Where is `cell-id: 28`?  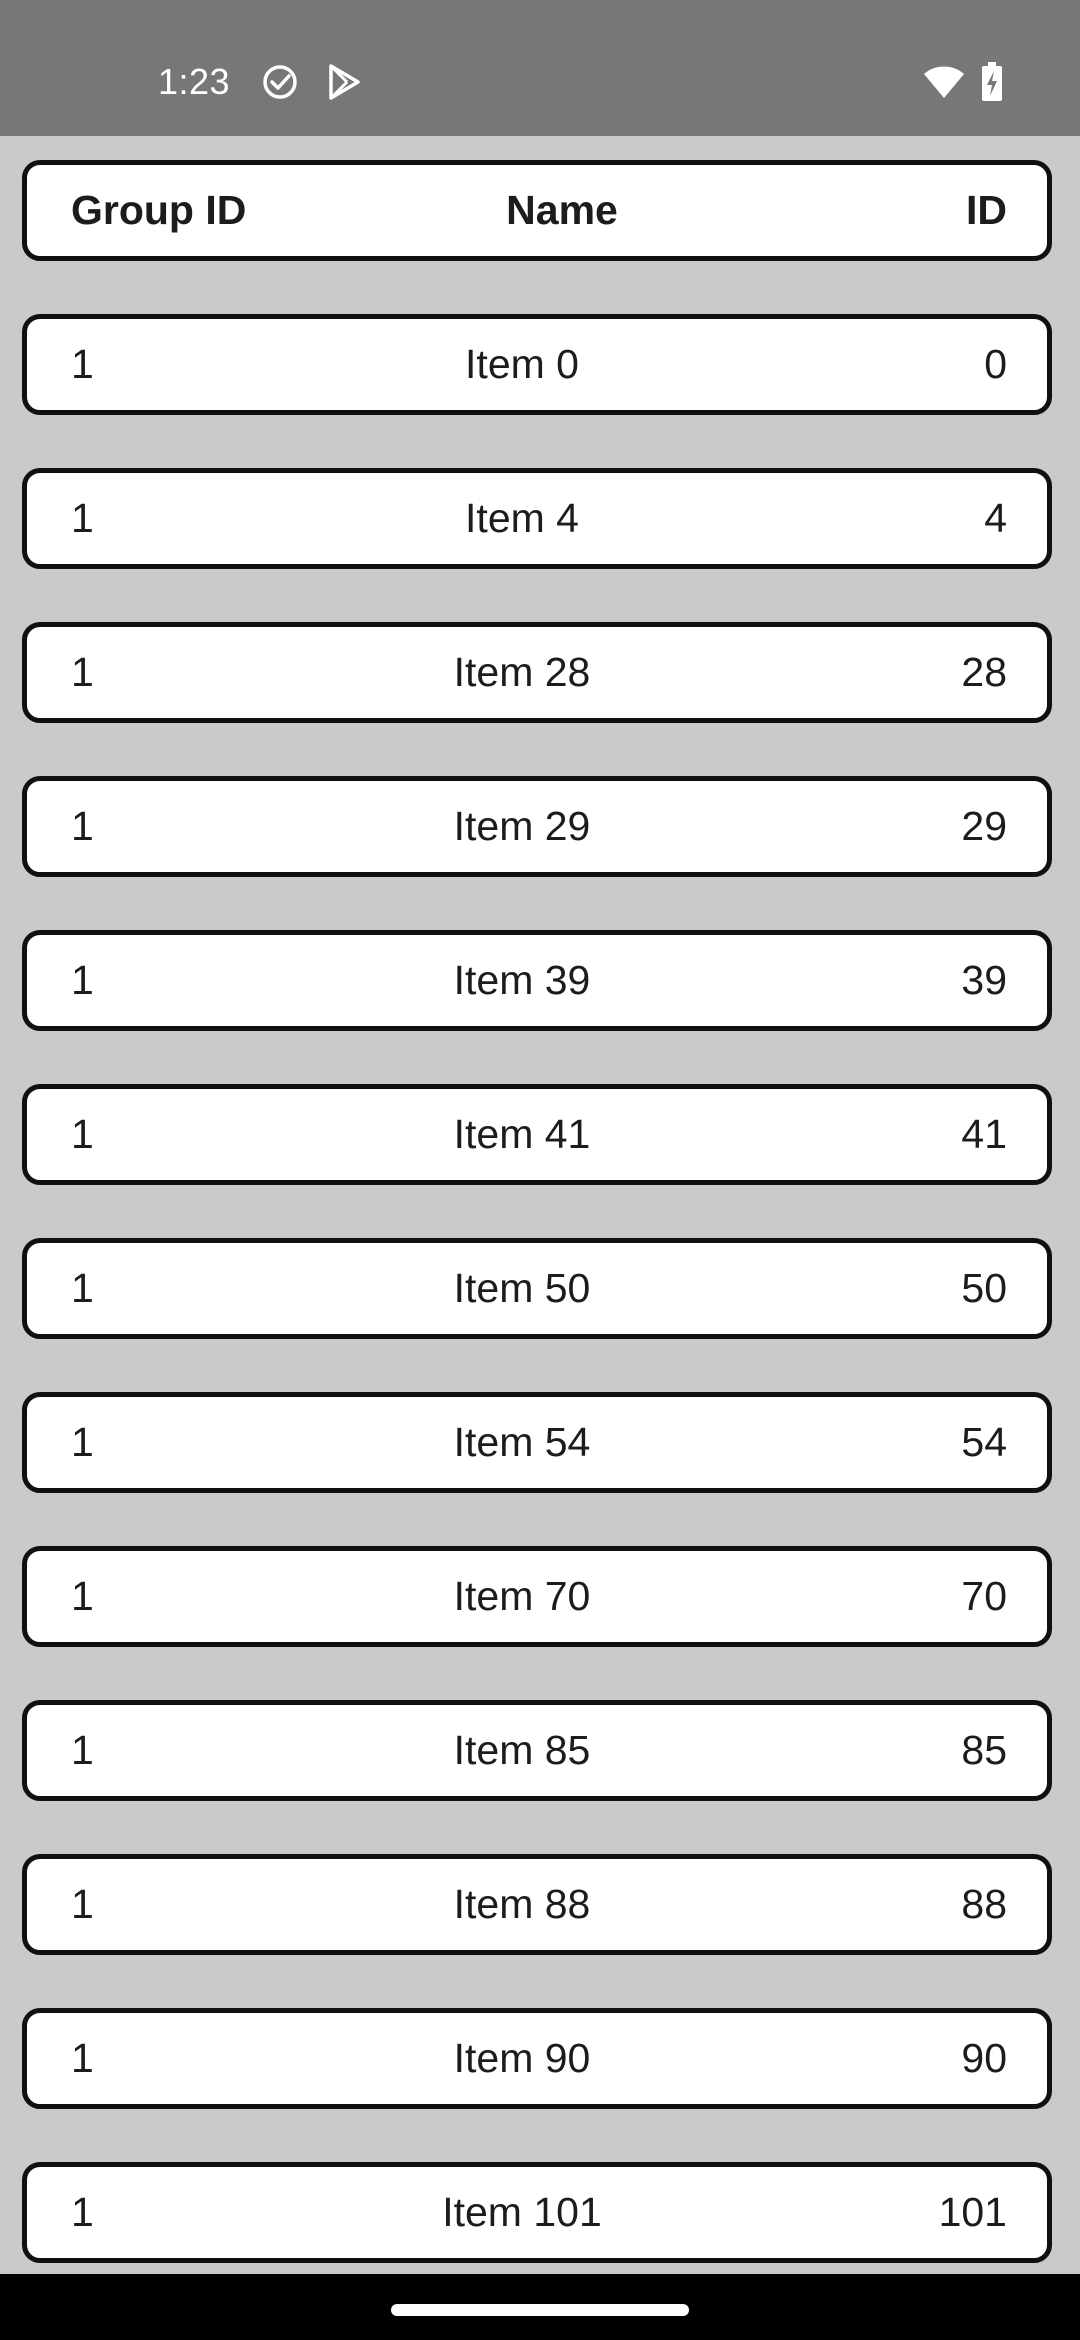 cell-id: 28 is located at coordinates (984, 672).